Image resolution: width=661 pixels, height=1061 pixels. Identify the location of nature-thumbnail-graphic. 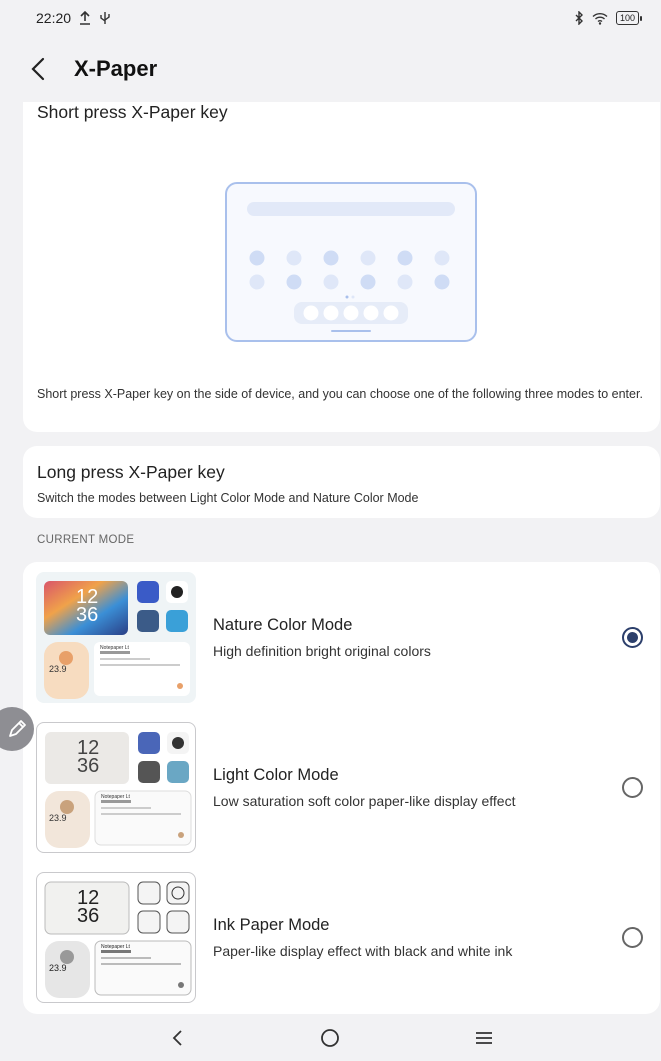
(117, 640).